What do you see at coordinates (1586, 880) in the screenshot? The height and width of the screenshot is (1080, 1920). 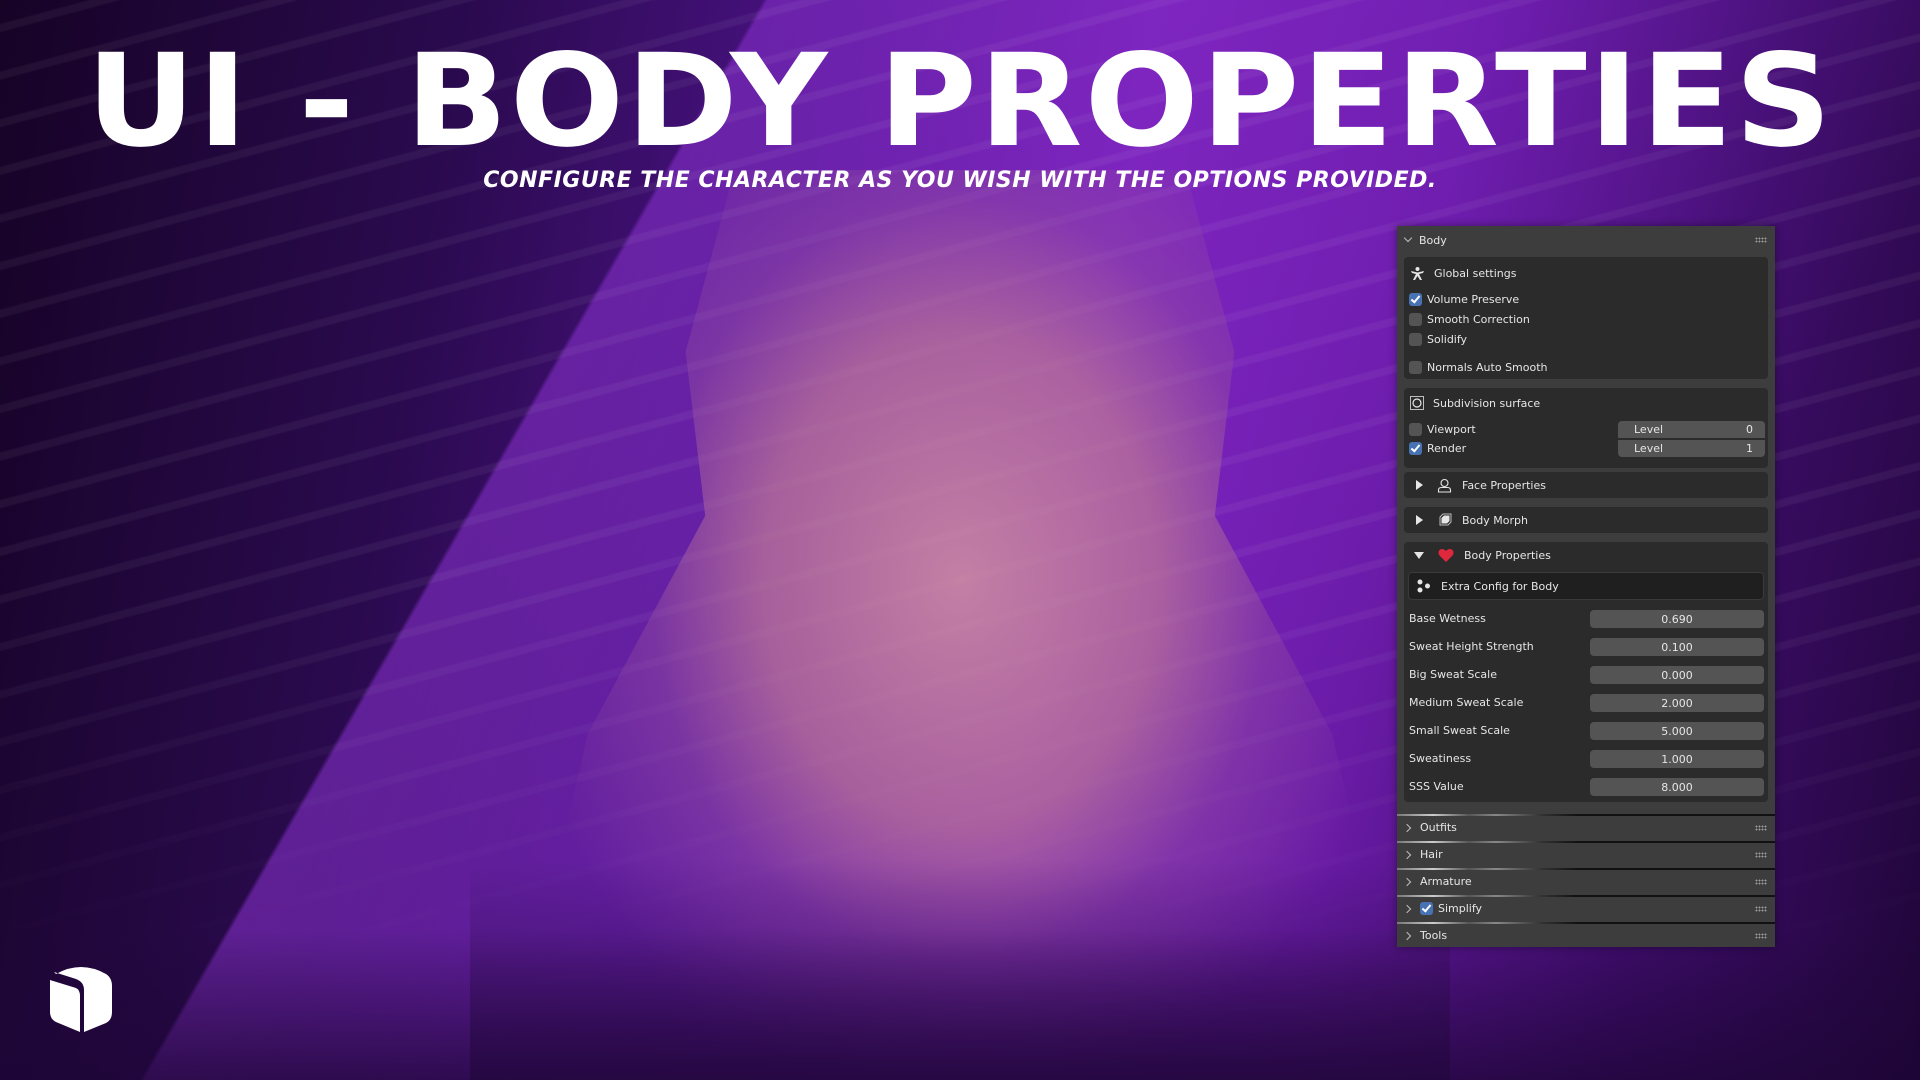 I see `panel-header-armature: Armature` at bounding box center [1586, 880].